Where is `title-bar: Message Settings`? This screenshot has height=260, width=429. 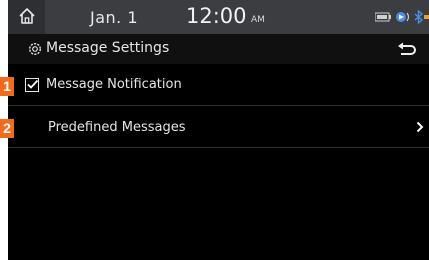 title-bar: Message Settings is located at coordinates (218, 49).